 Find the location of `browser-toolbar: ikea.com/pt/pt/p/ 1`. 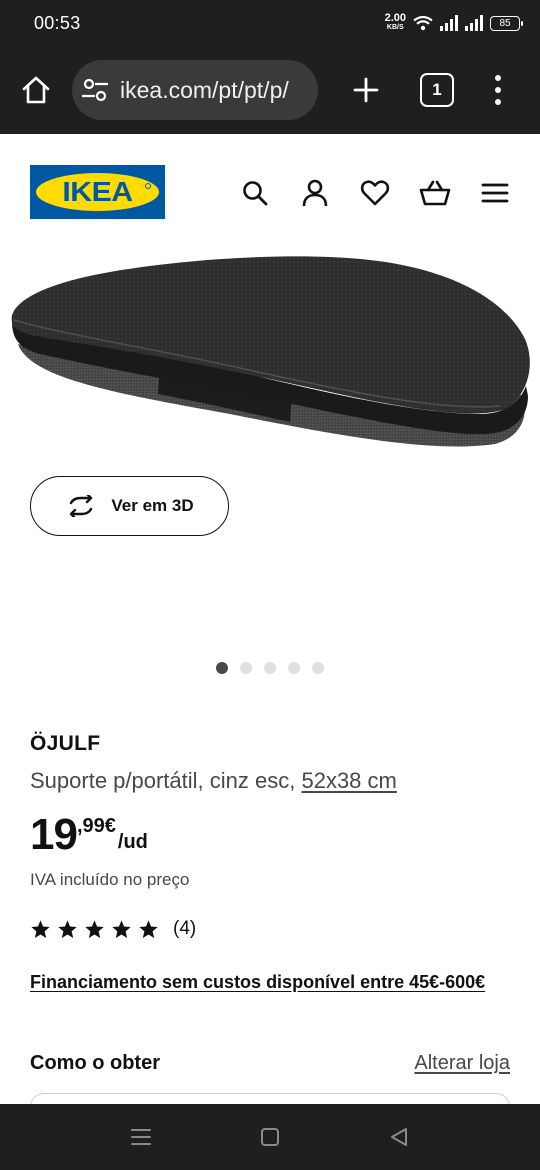

browser-toolbar: ikea.com/pt/pt/p/ 1 is located at coordinates (270, 90).